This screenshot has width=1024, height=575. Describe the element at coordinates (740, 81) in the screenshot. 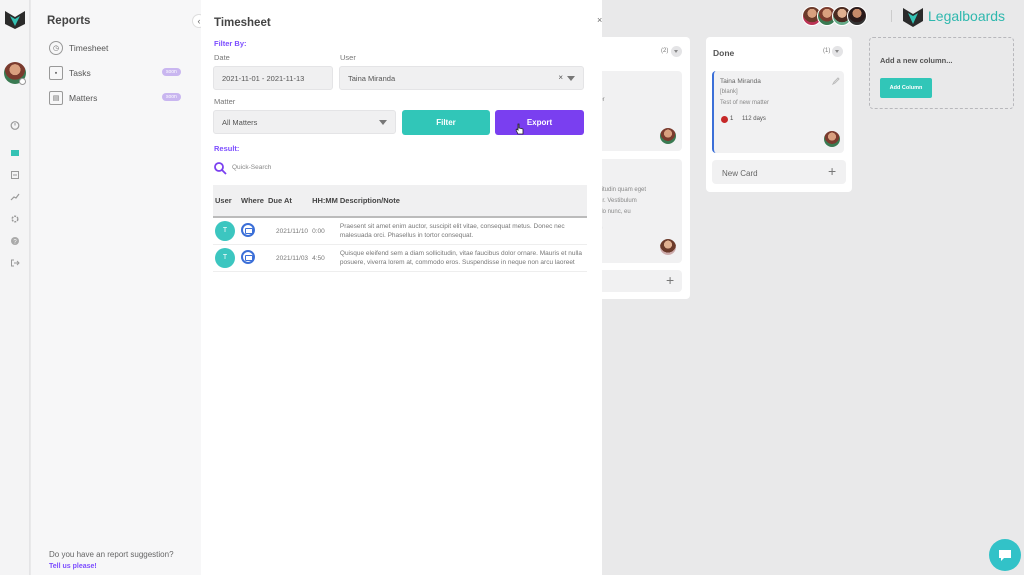

I see `card-title: Taina Miranda` at that location.